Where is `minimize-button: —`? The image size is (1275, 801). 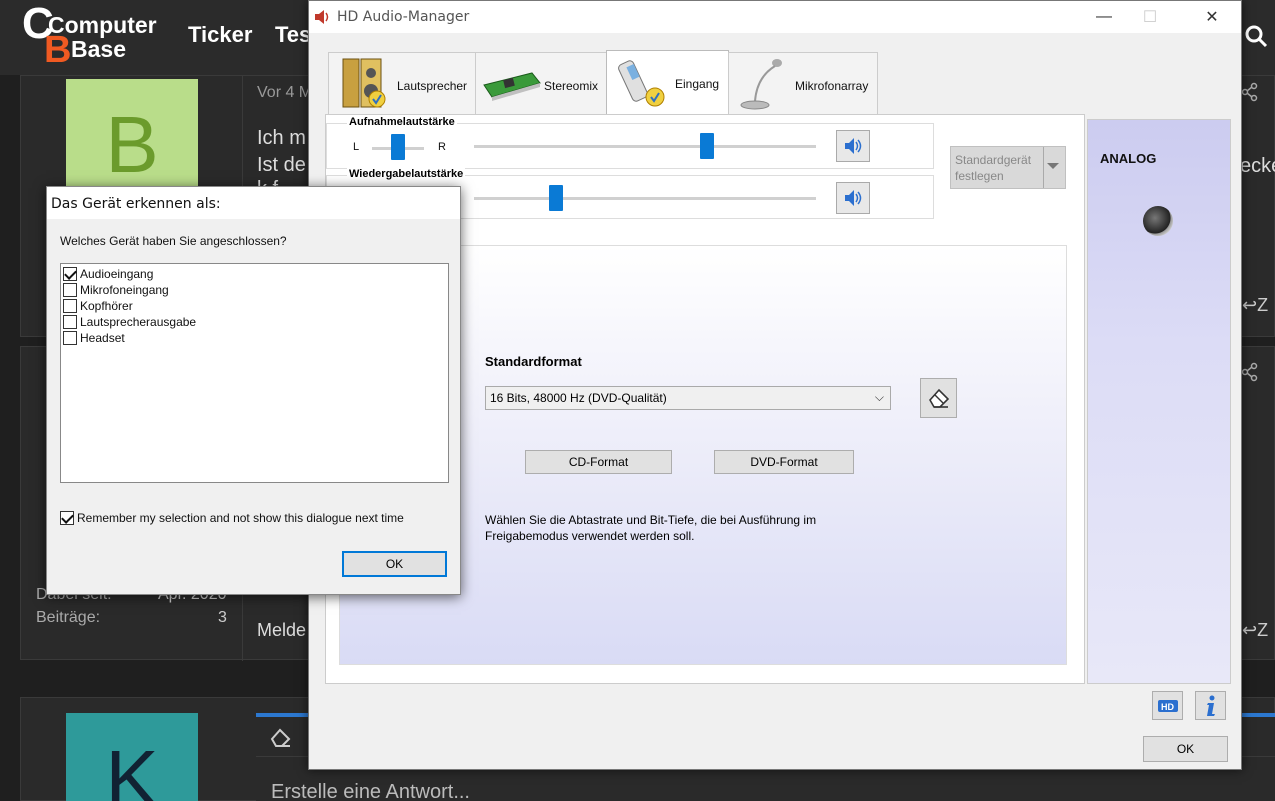
minimize-button: — is located at coordinates (1104, 17).